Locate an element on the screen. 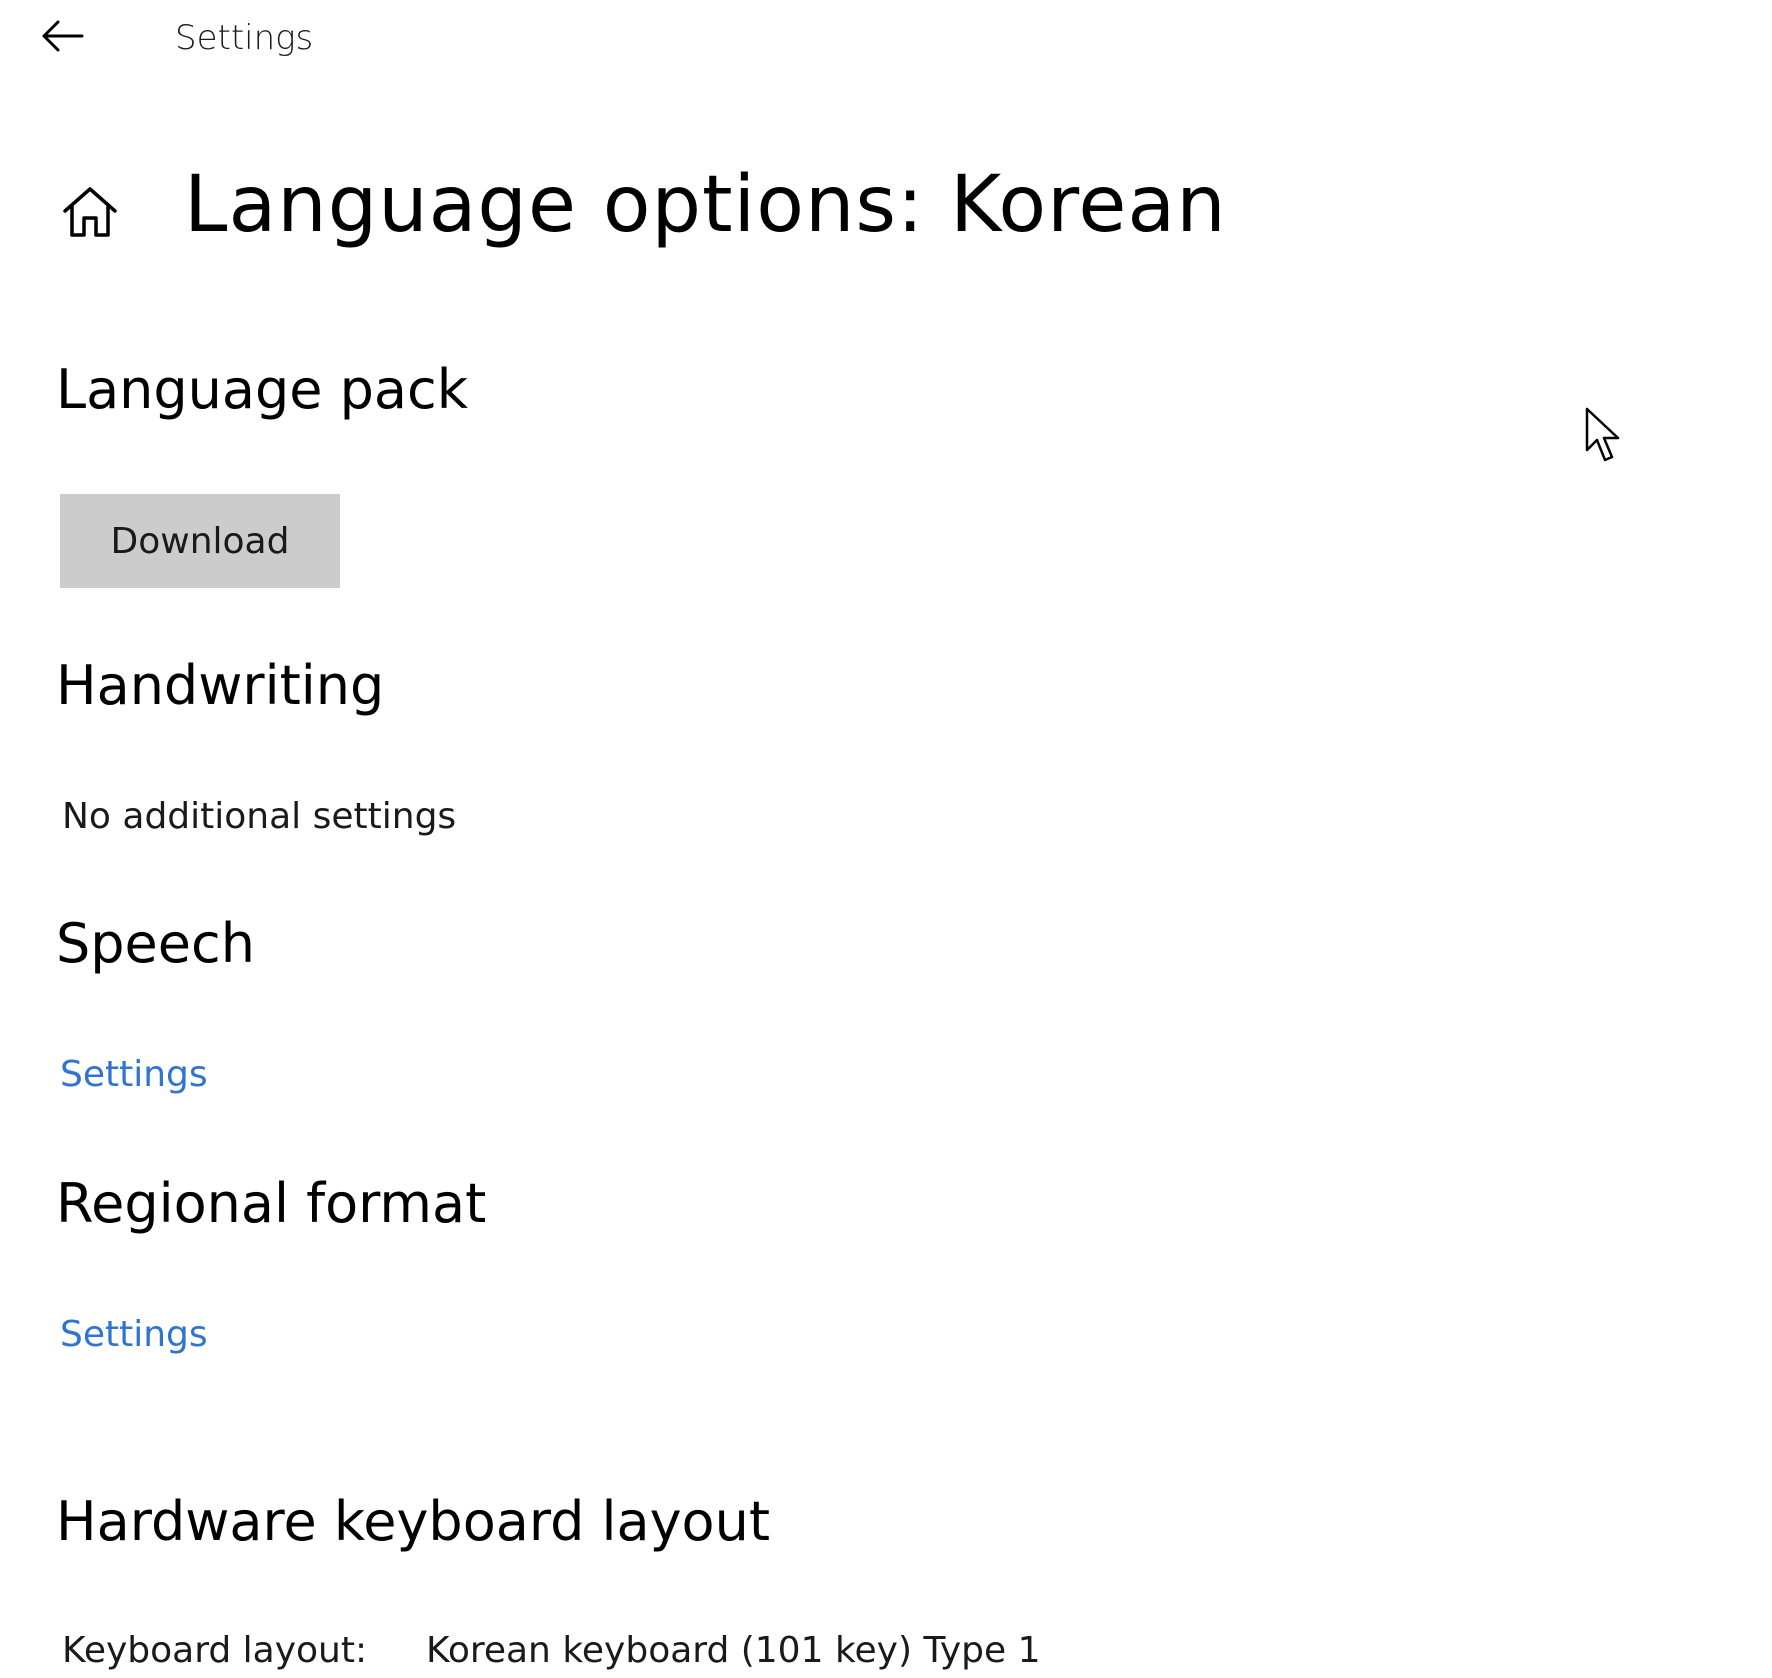  regional-format-heading: Regional format is located at coordinates (271, 1203).